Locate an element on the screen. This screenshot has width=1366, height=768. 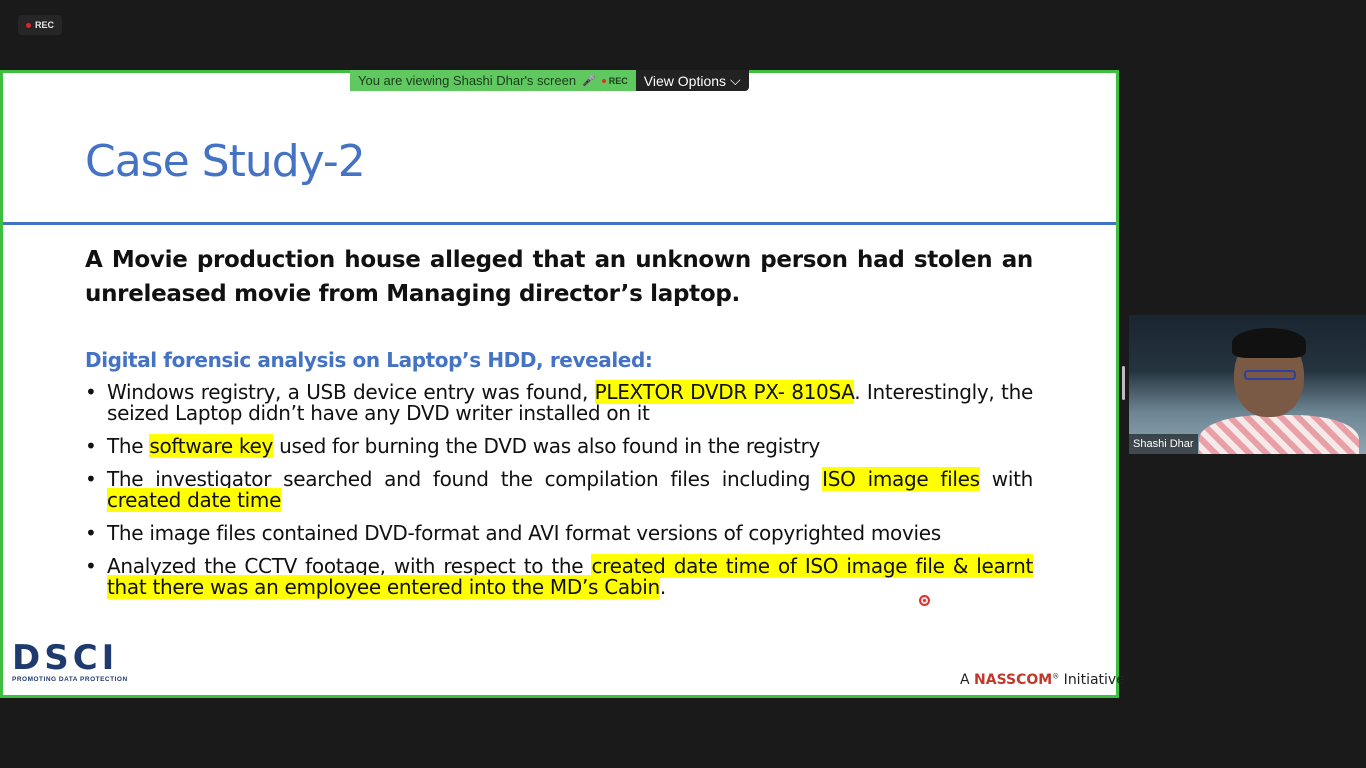
participant-shirt is located at coordinates (1279, 434).